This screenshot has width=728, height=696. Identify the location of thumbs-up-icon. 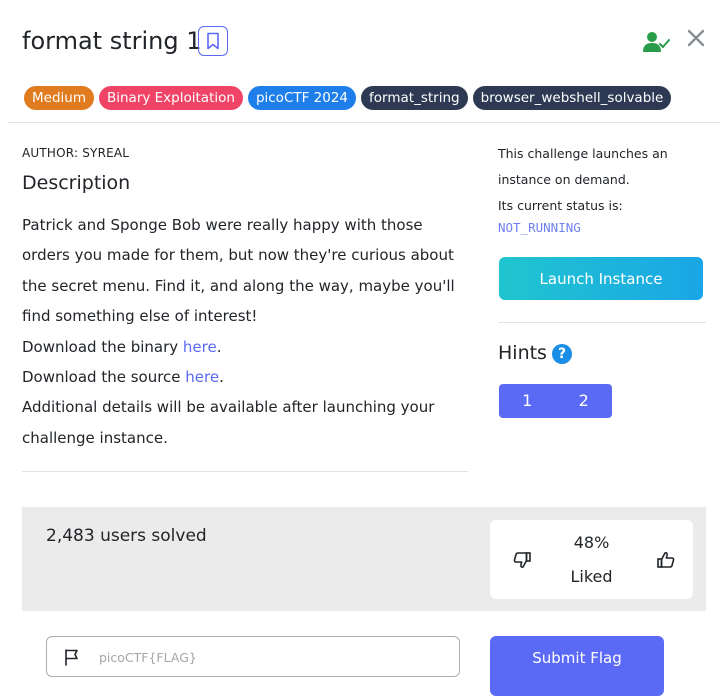
(666, 560).